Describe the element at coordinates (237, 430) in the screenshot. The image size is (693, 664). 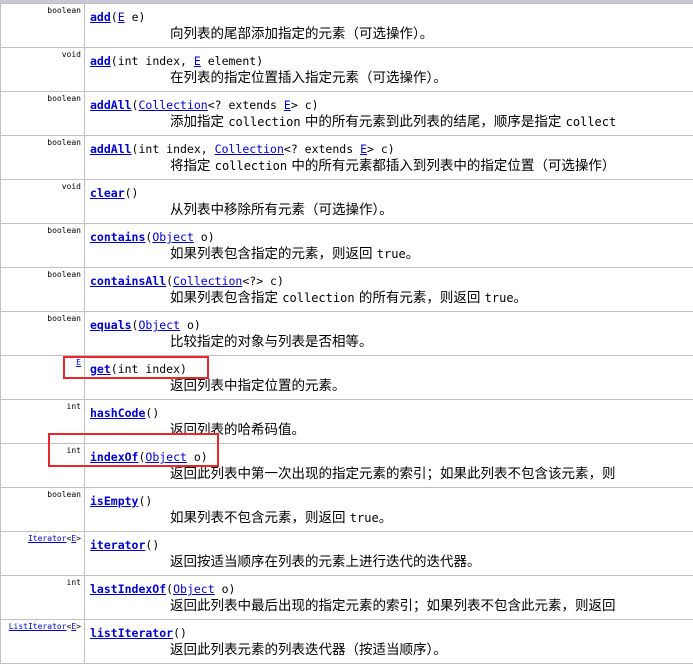
I see `method-description: 返回列表的哈希码值。` at that location.